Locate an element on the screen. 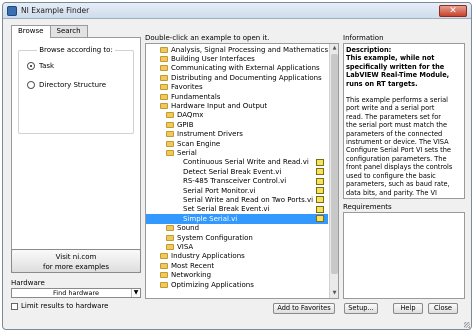 The image size is (474, 332). tree-item-label: Serial Port Monitor.vi is located at coordinates (219, 190).